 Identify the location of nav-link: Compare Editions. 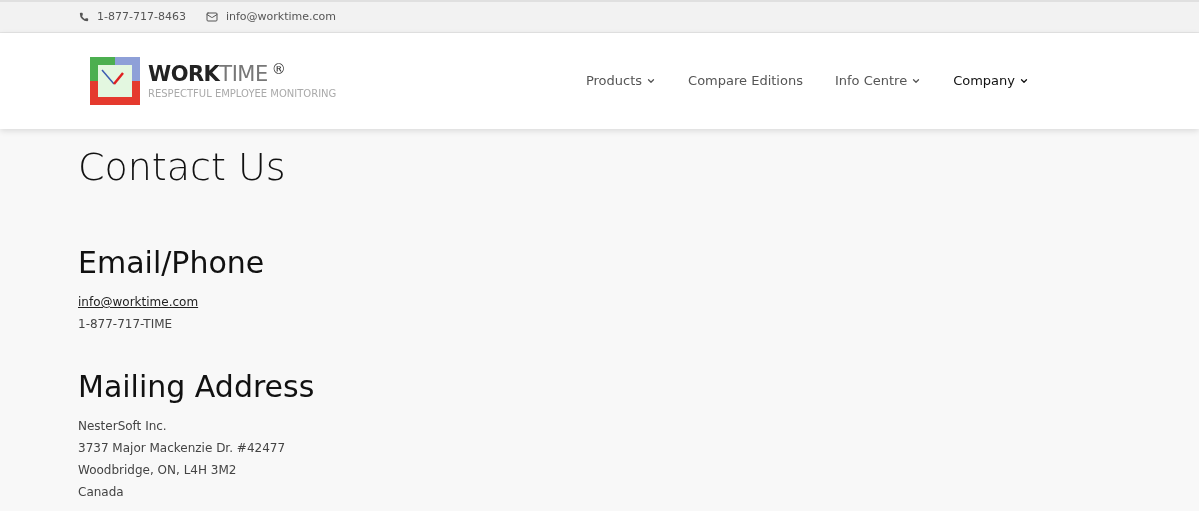
(745, 81).